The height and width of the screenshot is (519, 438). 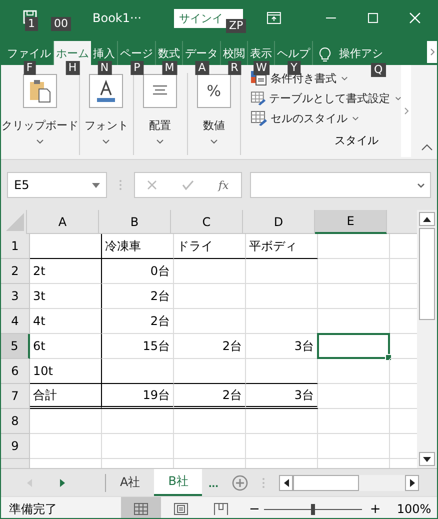 I want to click on key-tip: H, so click(x=72, y=68).